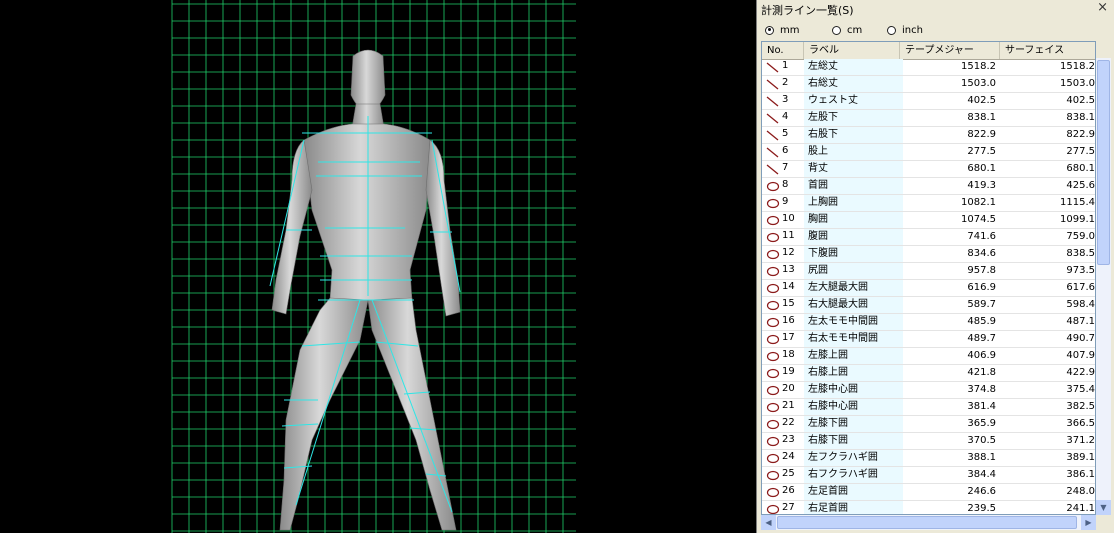 The image size is (1114, 533). Describe the element at coordinates (853, 271) in the screenshot. I see `row-label: 尻囲` at that location.